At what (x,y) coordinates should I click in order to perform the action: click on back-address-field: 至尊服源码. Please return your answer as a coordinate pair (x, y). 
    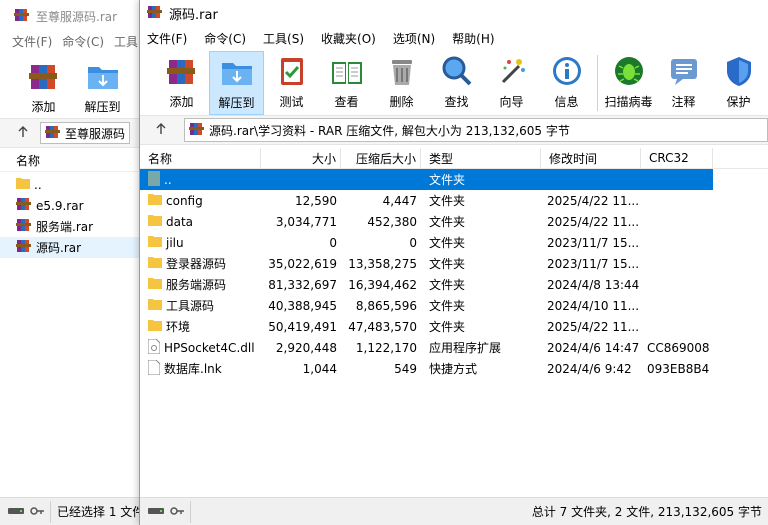
    Looking at the image, I should click on (85, 133).